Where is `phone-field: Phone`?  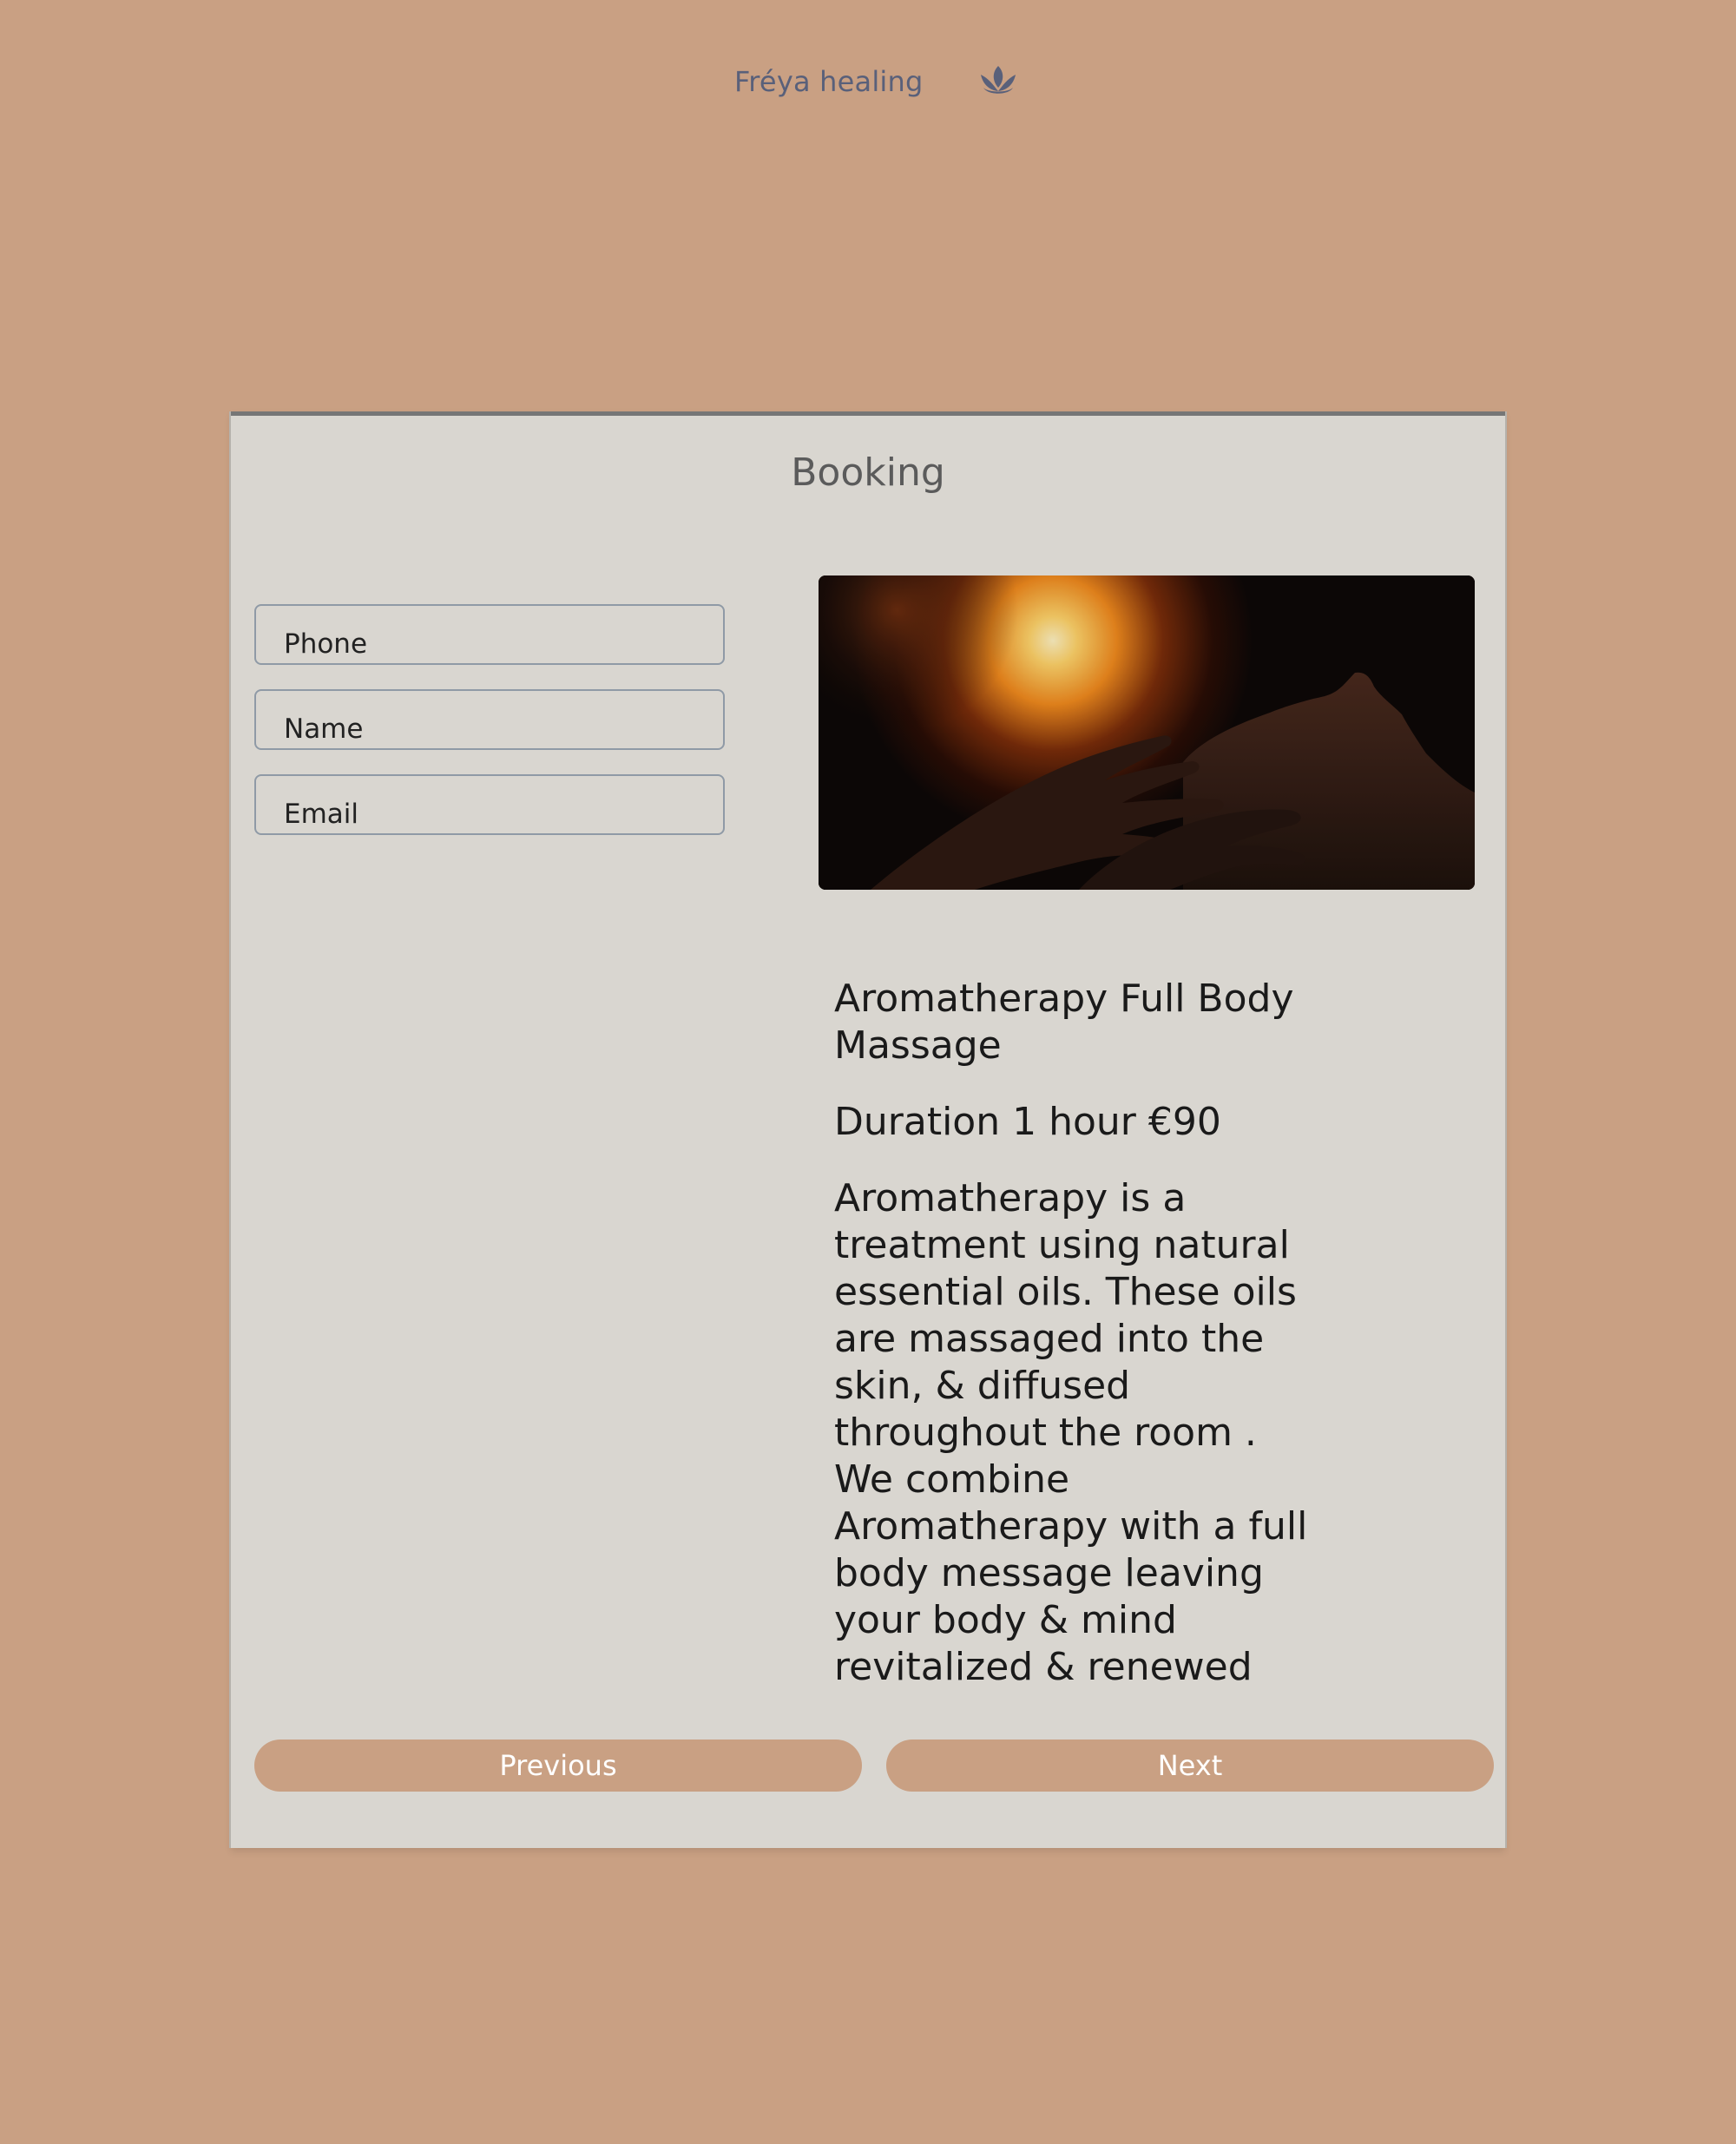 phone-field: Phone is located at coordinates (489, 635).